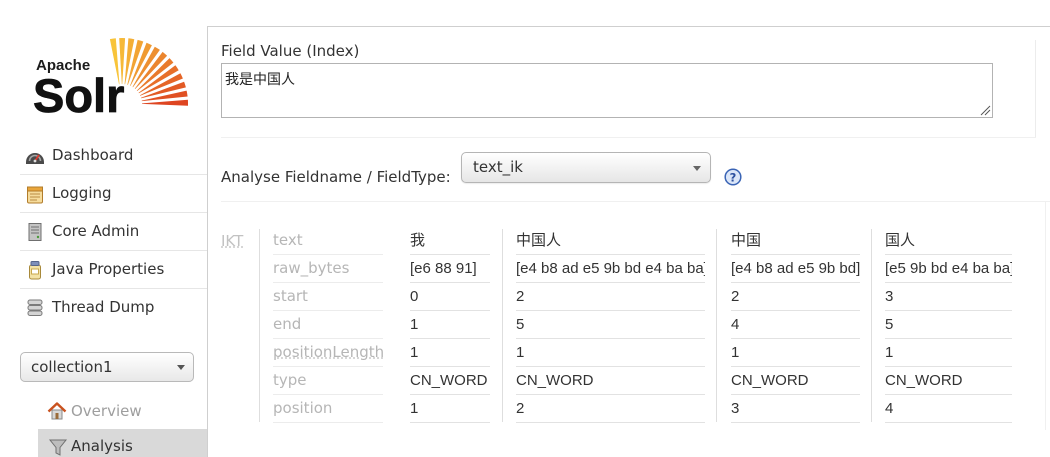 The height and width of the screenshot is (457, 1050). I want to click on nav-item-java-properties: Java Properties, so click(113, 270).